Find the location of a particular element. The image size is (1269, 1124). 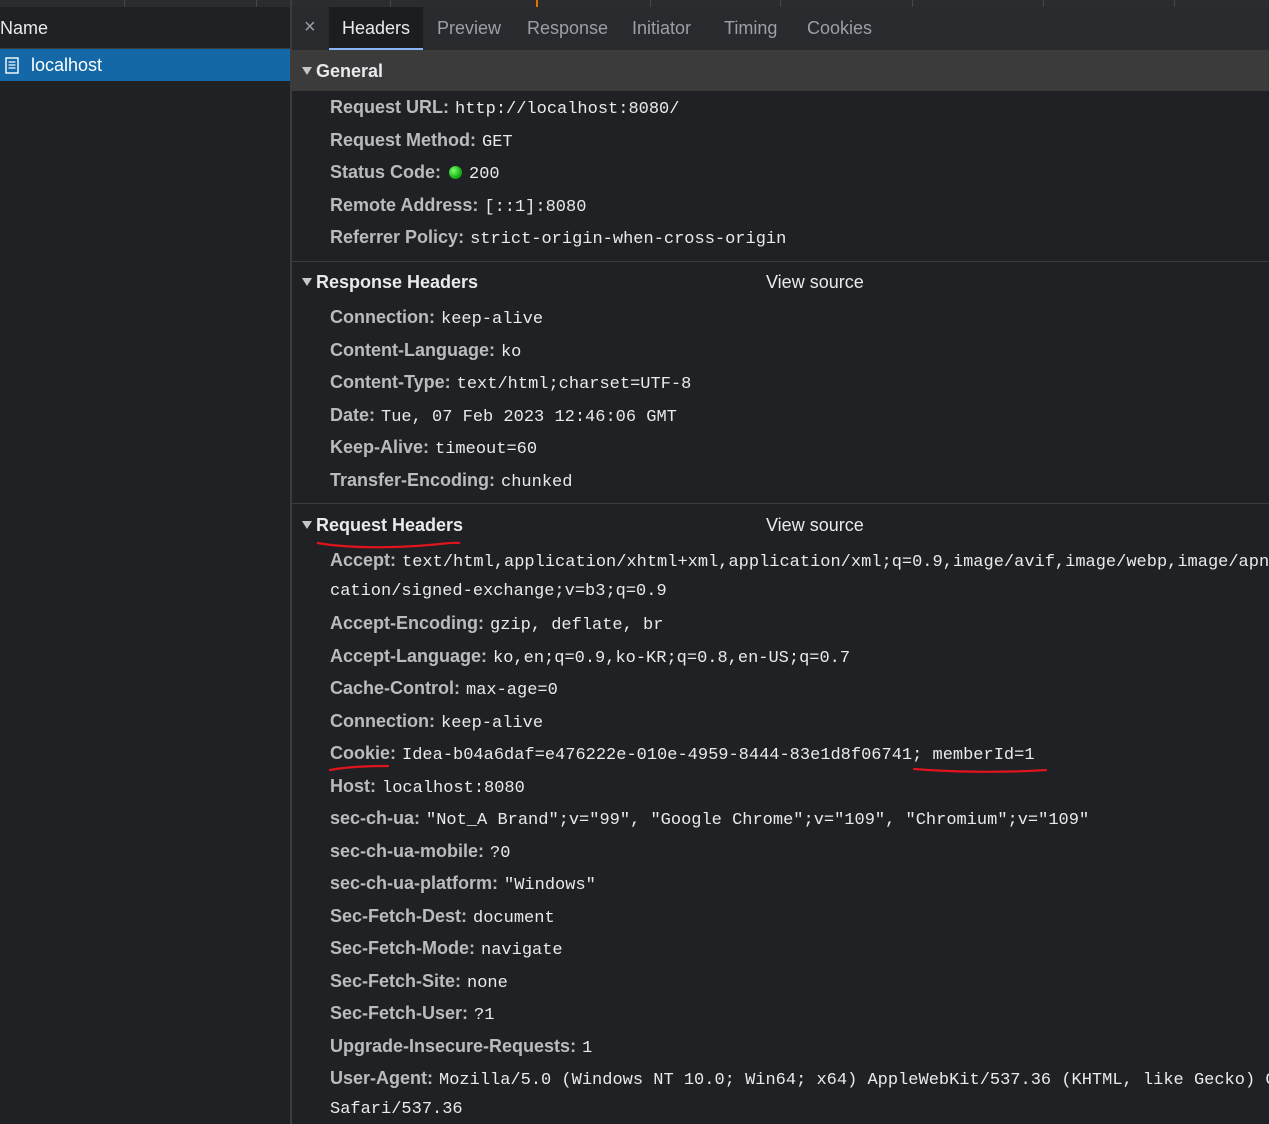

header-value: text/html;charset=UTF-8 is located at coordinates (574, 384).